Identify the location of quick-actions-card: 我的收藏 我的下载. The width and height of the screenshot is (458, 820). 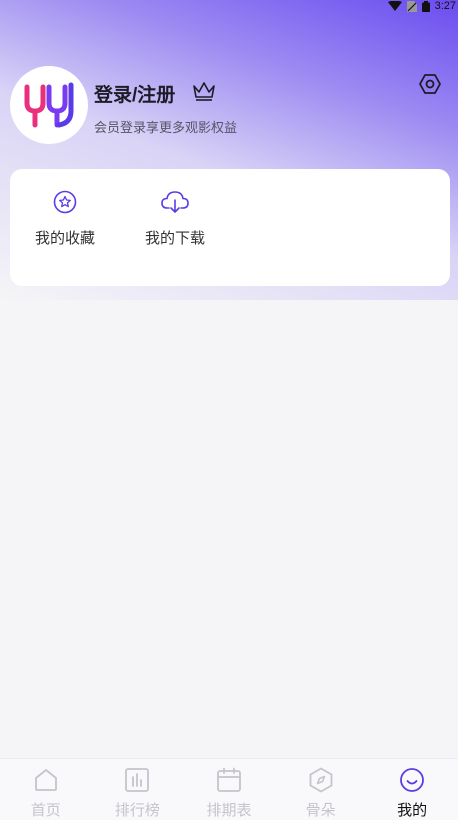
(230, 227).